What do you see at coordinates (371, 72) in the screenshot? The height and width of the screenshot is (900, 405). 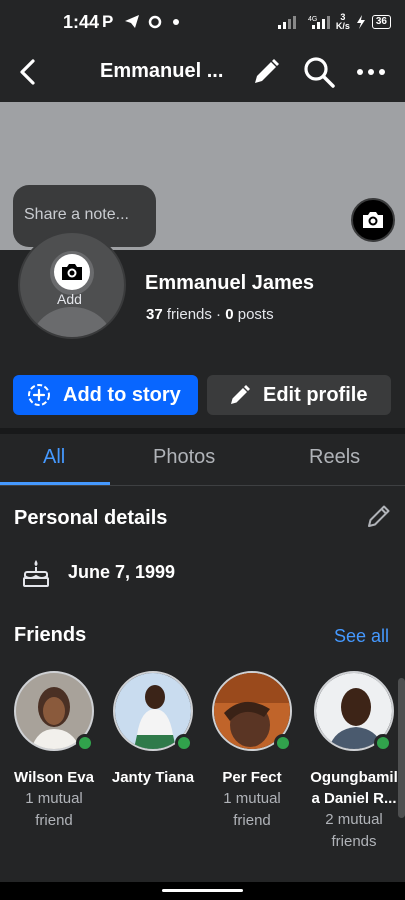 I see `more-icon` at bounding box center [371, 72].